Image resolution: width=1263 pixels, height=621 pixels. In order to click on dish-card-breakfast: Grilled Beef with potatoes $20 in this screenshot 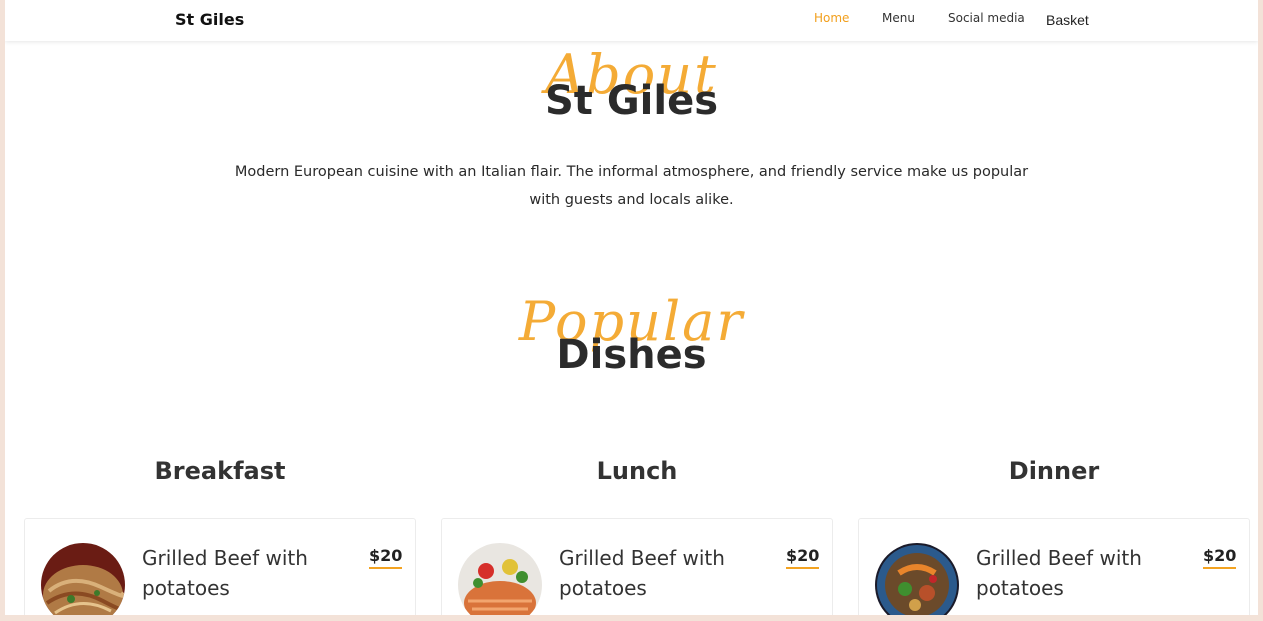, I will do `click(220, 566)`.